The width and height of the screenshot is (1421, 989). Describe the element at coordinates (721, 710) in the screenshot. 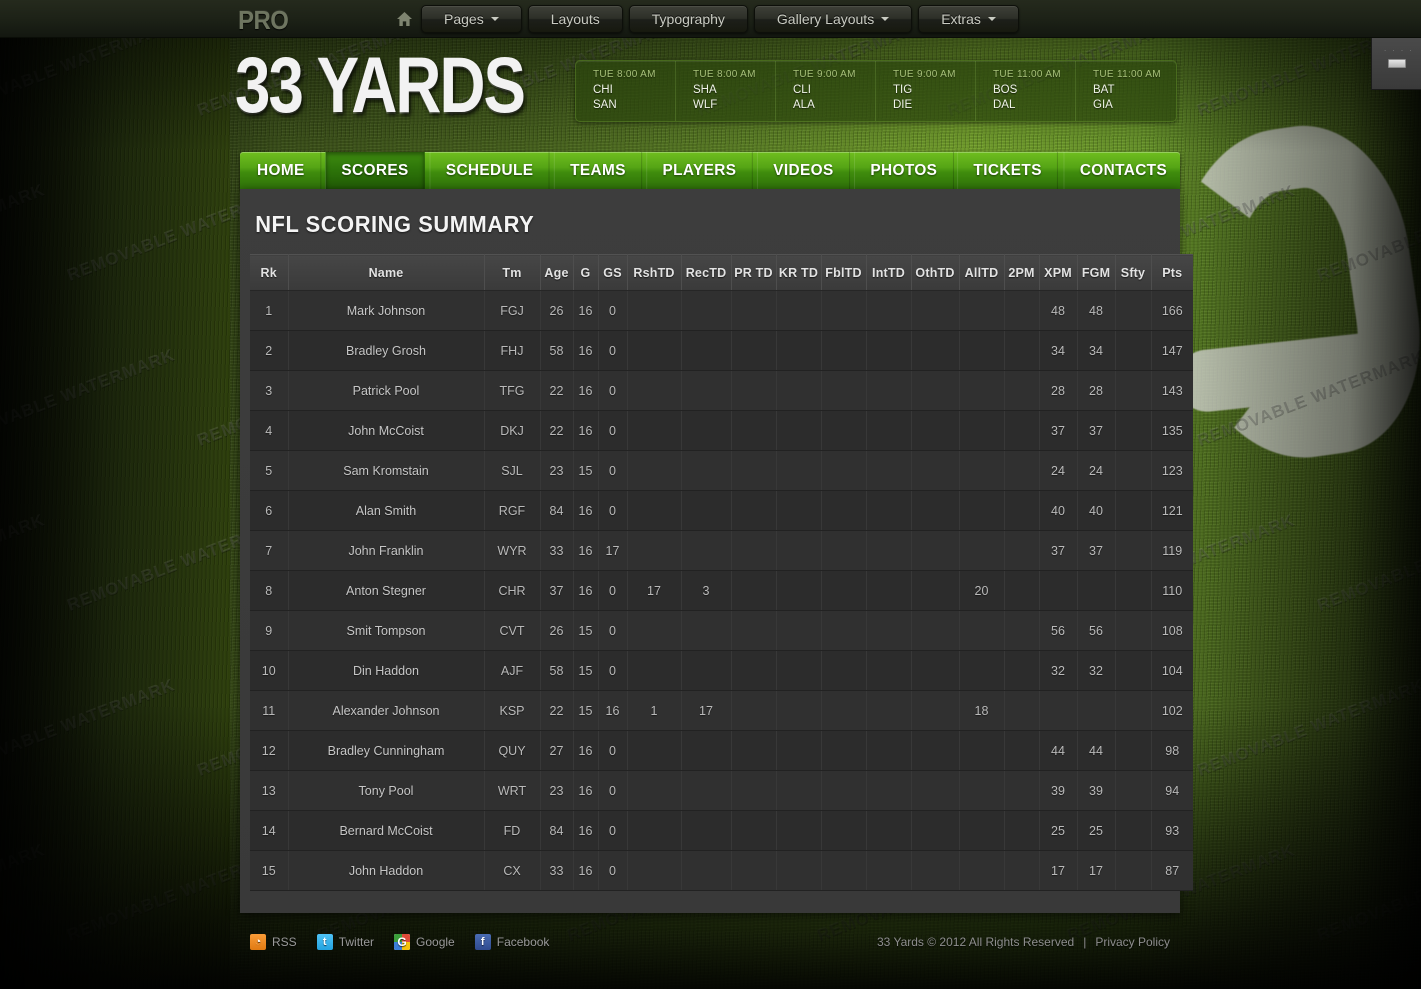

I see `table-row: 11 Alexander Johnson KSP 22 15 16 1 17 18 102` at that location.